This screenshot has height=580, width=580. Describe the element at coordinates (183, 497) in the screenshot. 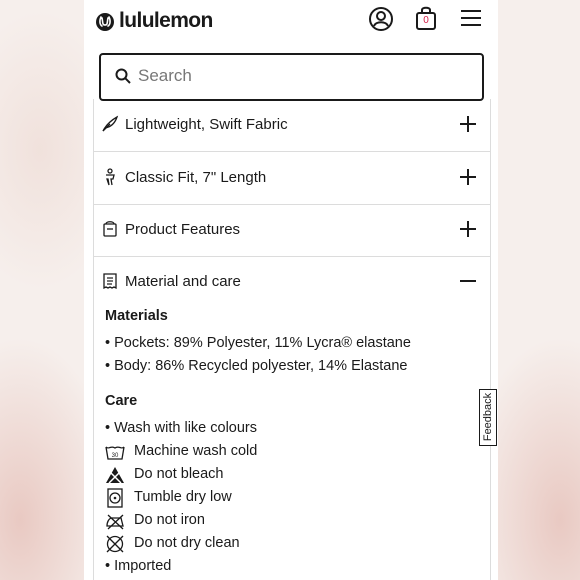

I see `care-item-text: Tumble dry low` at that location.